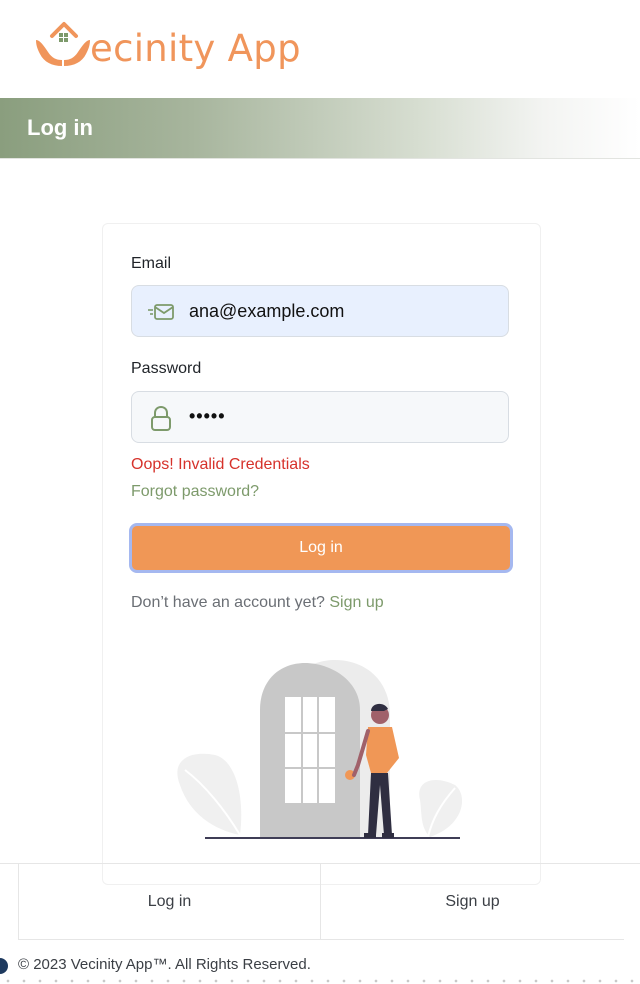 The image size is (640, 984). I want to click on password-label: Password, so click(166, 368).